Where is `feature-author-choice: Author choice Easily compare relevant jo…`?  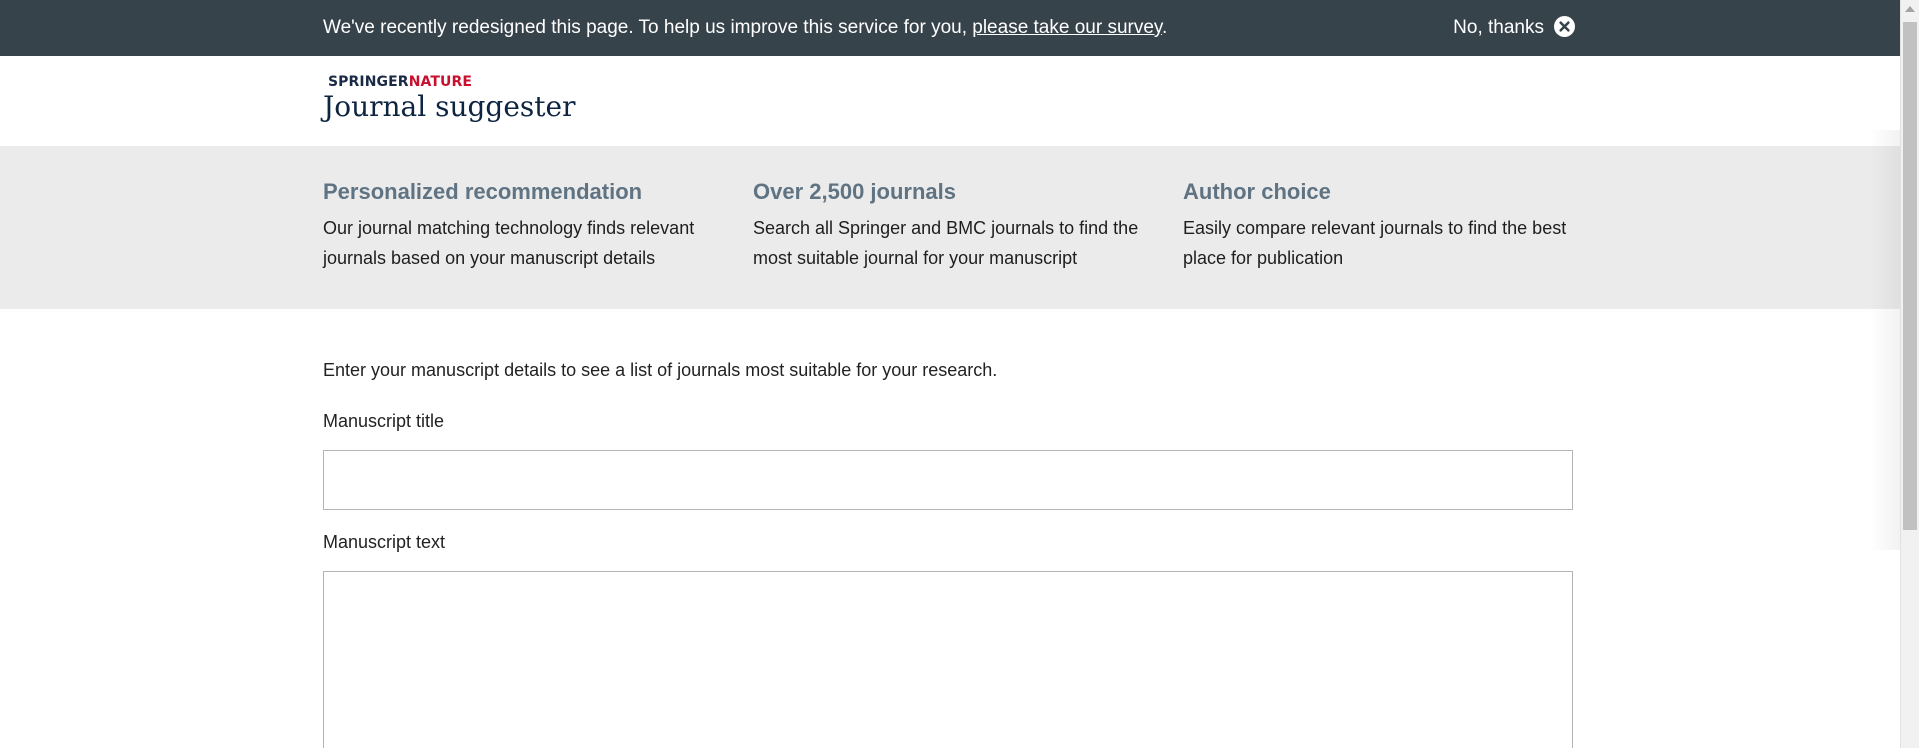 feature-author-choice: Author choice Easily compare relevant jo… is located at coordinates (1378, 226).